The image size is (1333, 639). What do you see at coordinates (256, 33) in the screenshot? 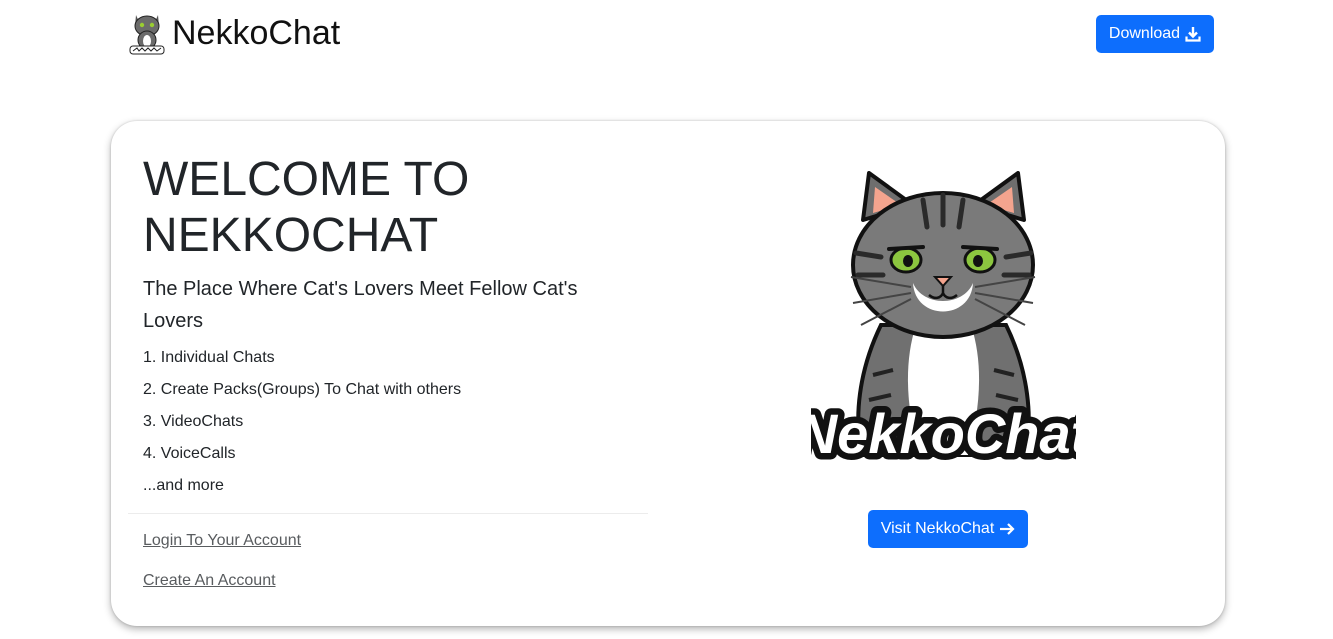
I see `brand-name: NekkoChat` at bounding box center [256, 33].